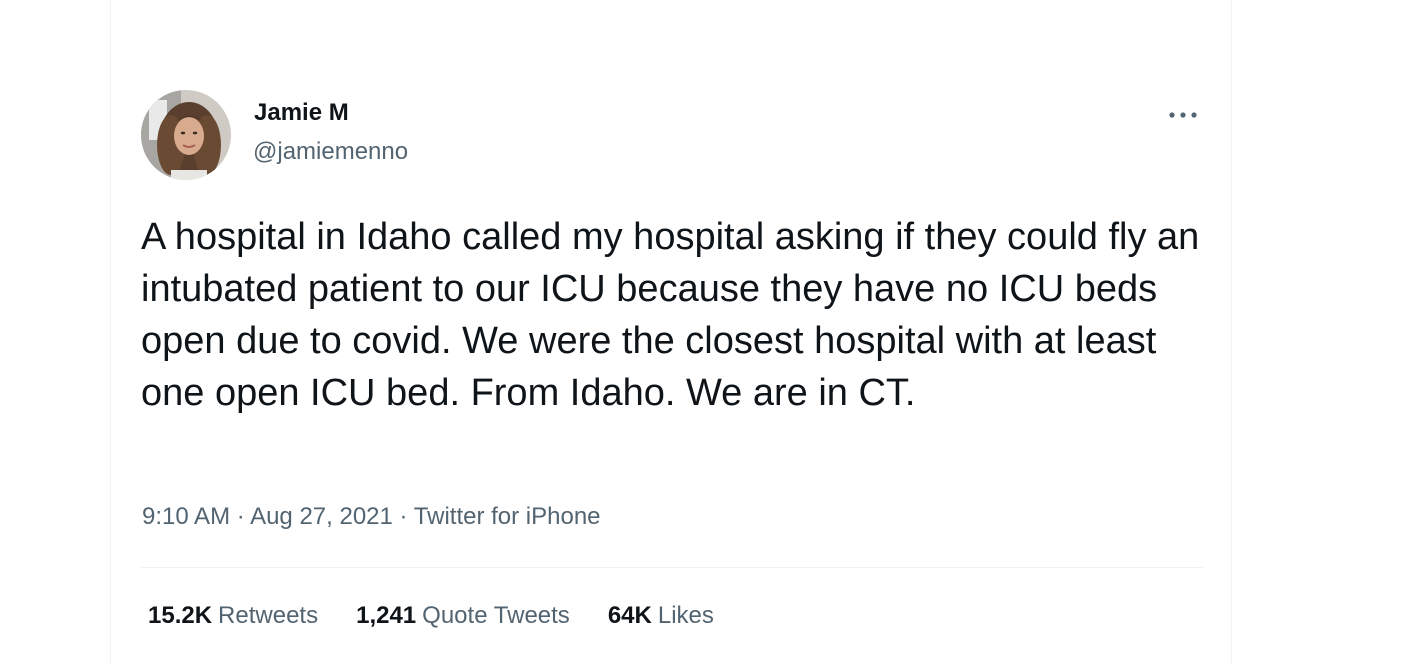 Image resolution: width=1421 pixels, height=664 pixels. I want to click on quote-tweets-stat: 1,241 Quote Tweets, so click(463, 616).